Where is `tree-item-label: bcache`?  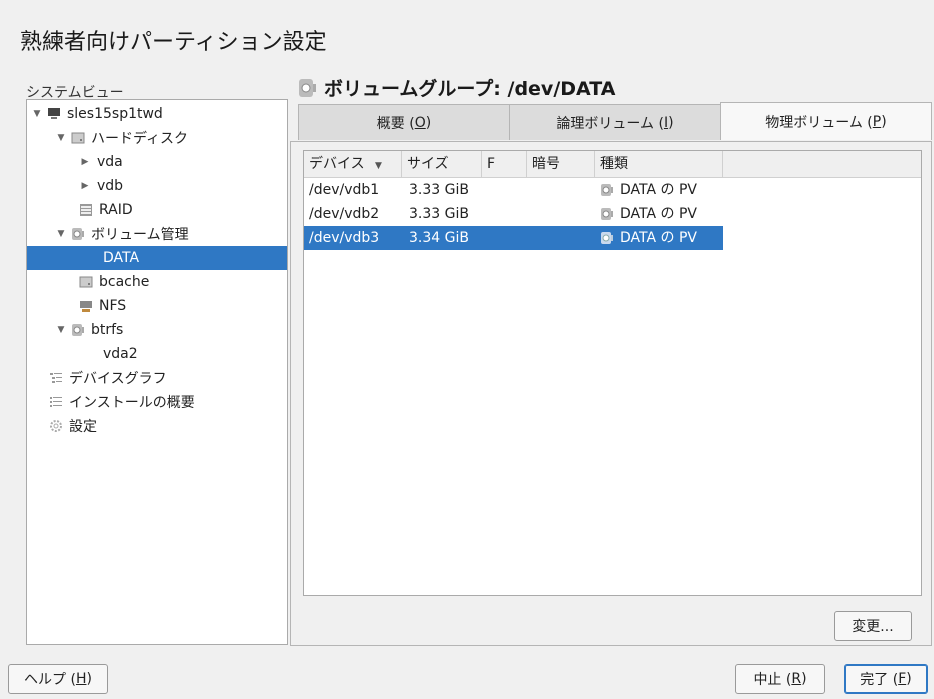 tree-item-label: bcache is located at coordinates (124, 282).